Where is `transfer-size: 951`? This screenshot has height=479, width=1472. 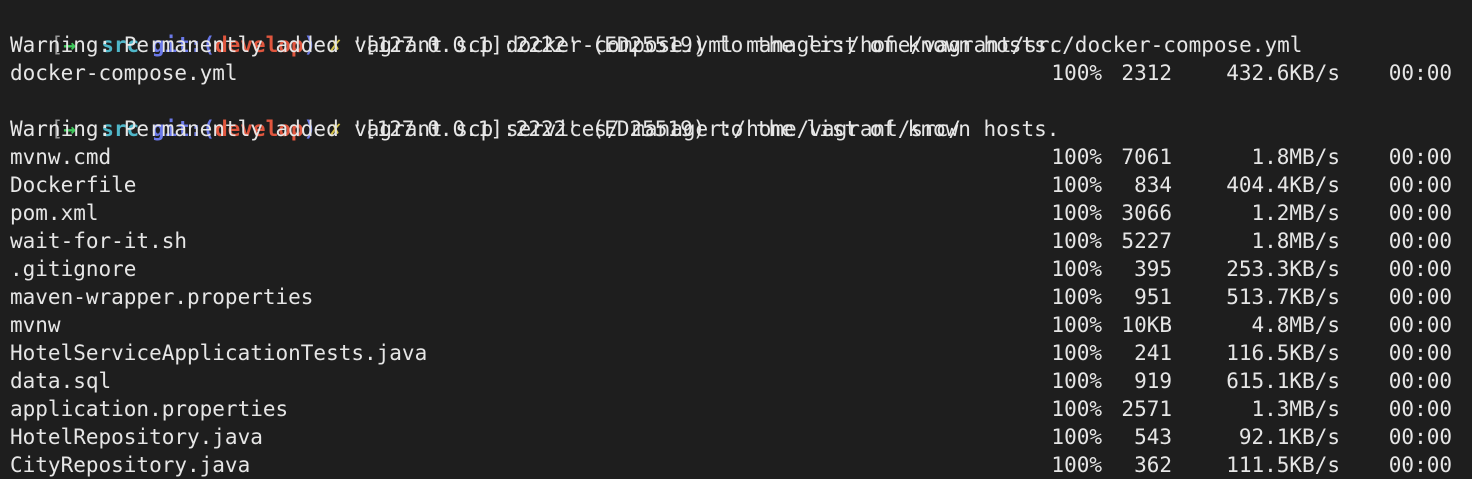
transfer-size: 951 is located at coordinates (1153, 297).